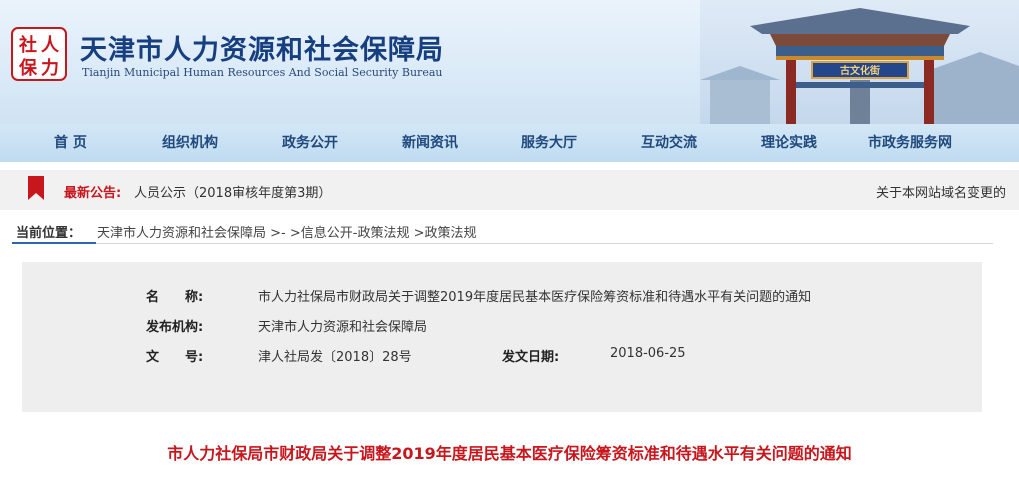 This screenshot has width=1019, height=490. I want to click on doc-number-value: 津人社局发〔2018〕28号, so click(335, 357).